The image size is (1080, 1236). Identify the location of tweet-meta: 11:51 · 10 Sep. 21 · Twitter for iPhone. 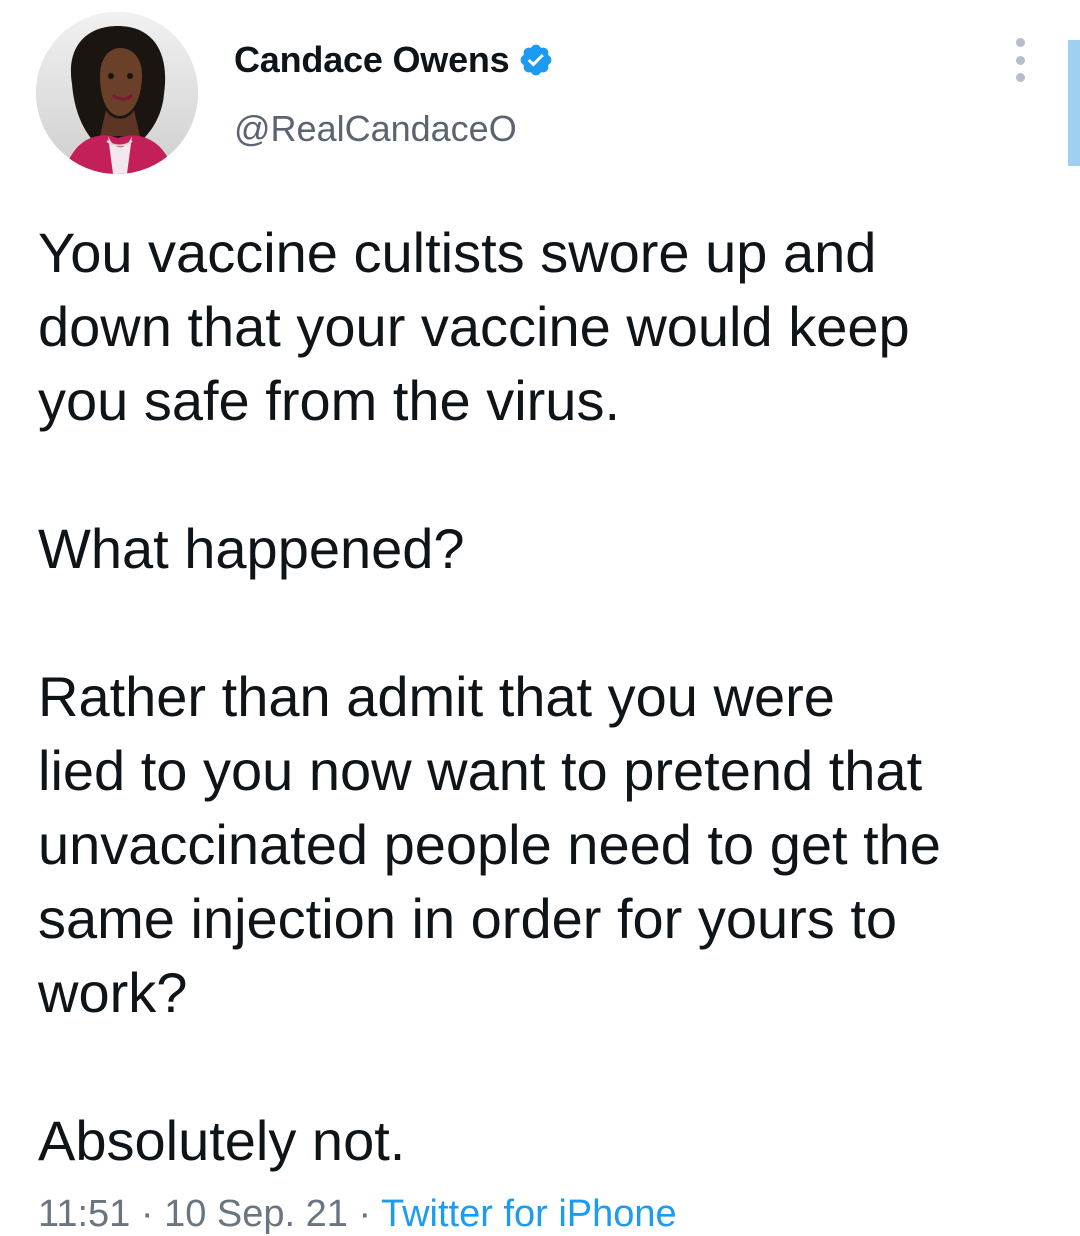
(357, 1214).